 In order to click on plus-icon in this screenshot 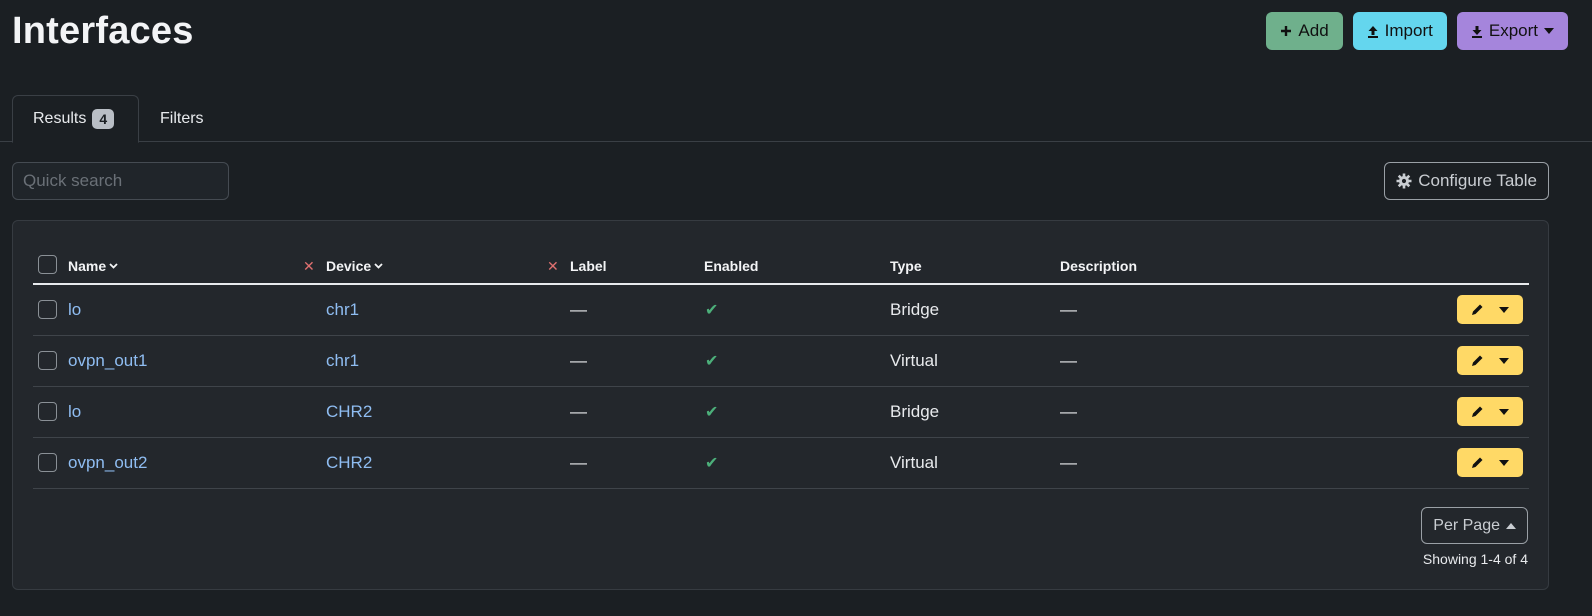, I will do `click(1286, 31)`.